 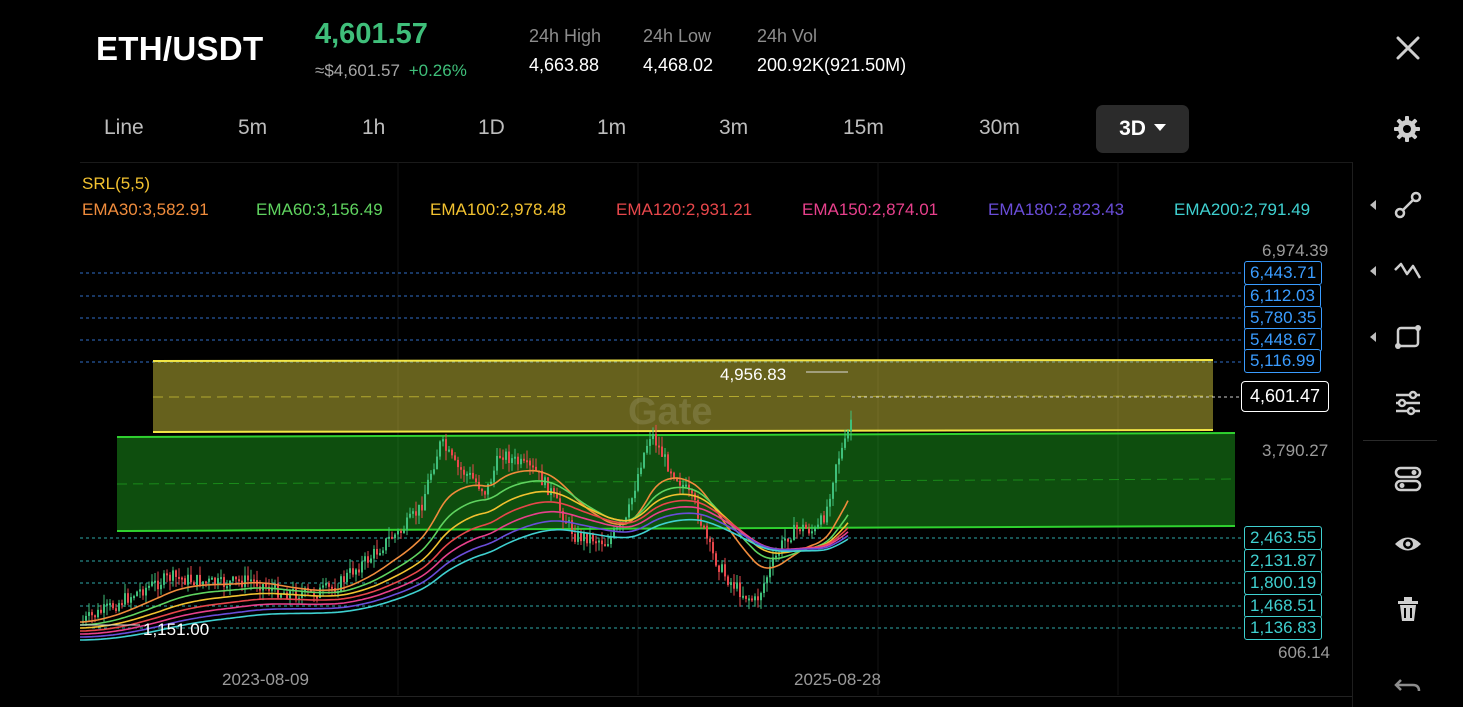 I want to click on trendline-icon, so click(x=1408, y=205).